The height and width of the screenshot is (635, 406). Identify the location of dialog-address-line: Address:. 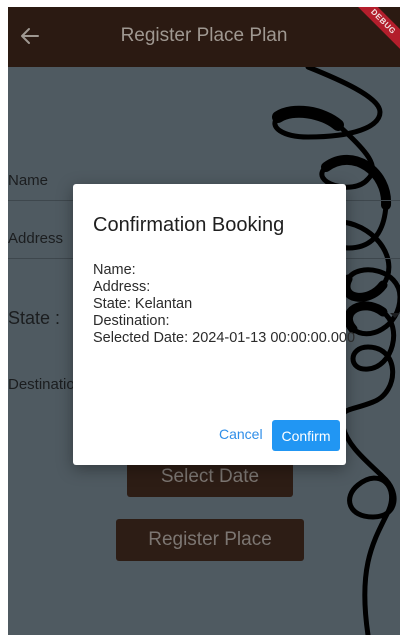
(122, 287).